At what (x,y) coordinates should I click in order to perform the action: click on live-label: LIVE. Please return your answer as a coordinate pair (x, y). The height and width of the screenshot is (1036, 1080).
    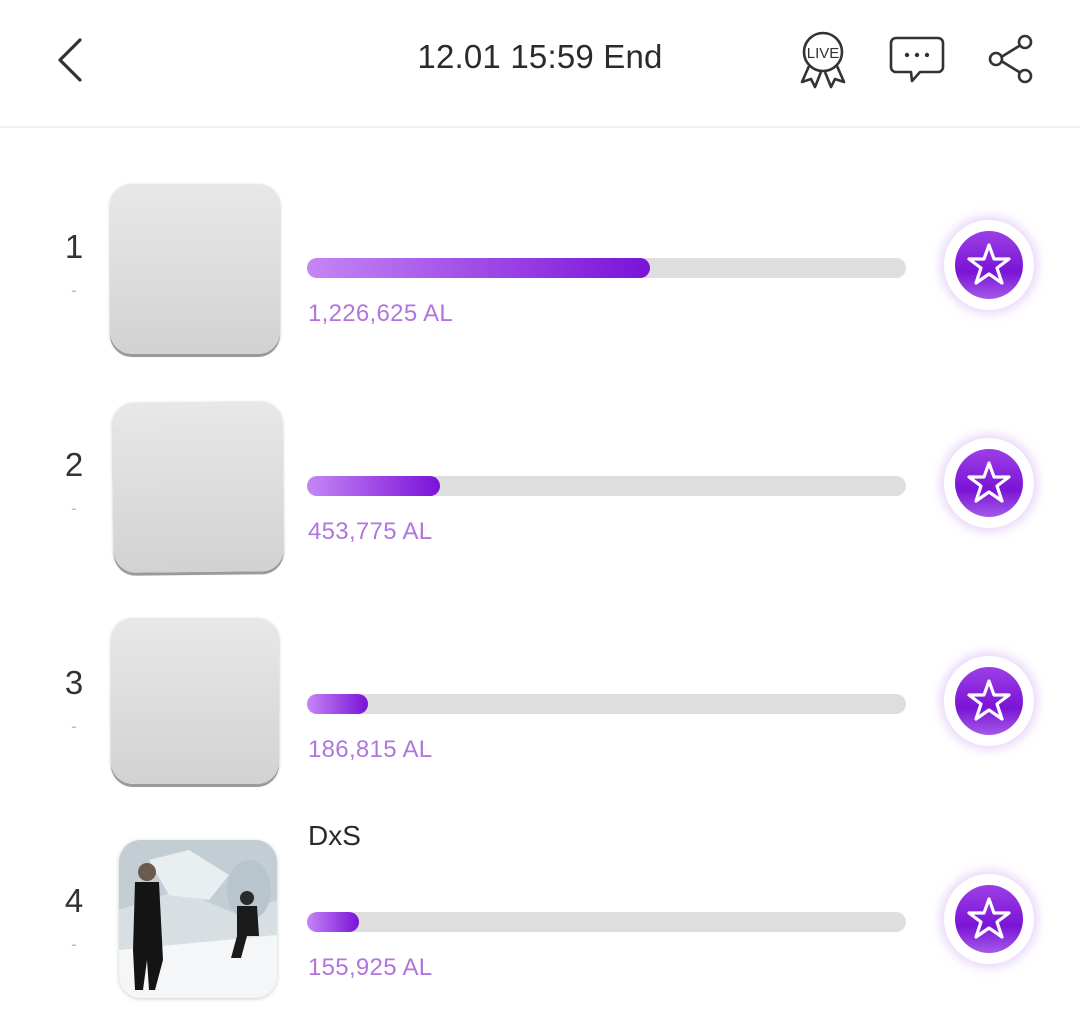
    Looking at the image, I should click on (823, 53).